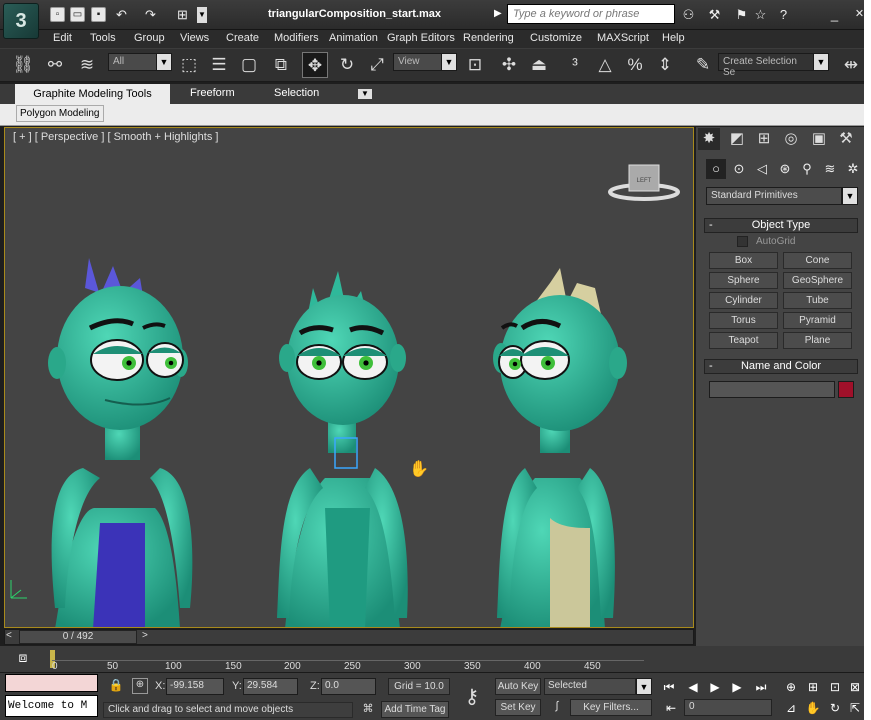 The height and width of the screenshot is (720, 871). I want to click on maximize-viewport-icon: ⇱, so click(855, 708).